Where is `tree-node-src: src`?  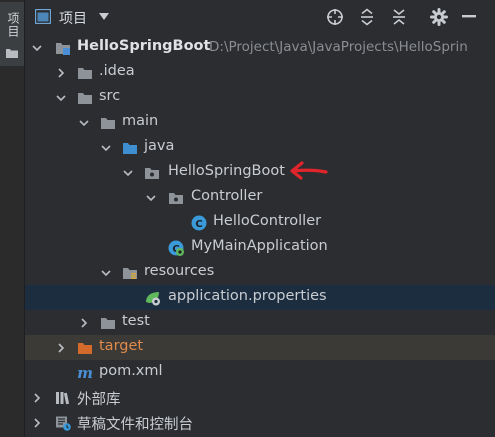 tree-node-src: src is located at coordinates (260, 97).